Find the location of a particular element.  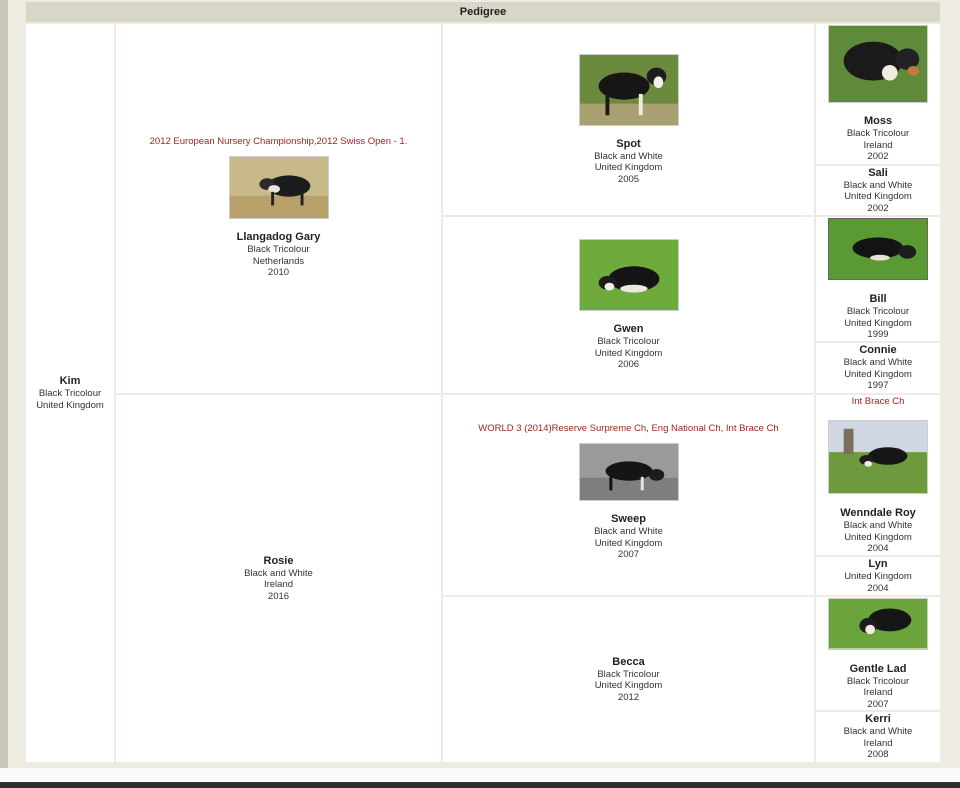

dog-working-photo is located at coordinates (628, 472).